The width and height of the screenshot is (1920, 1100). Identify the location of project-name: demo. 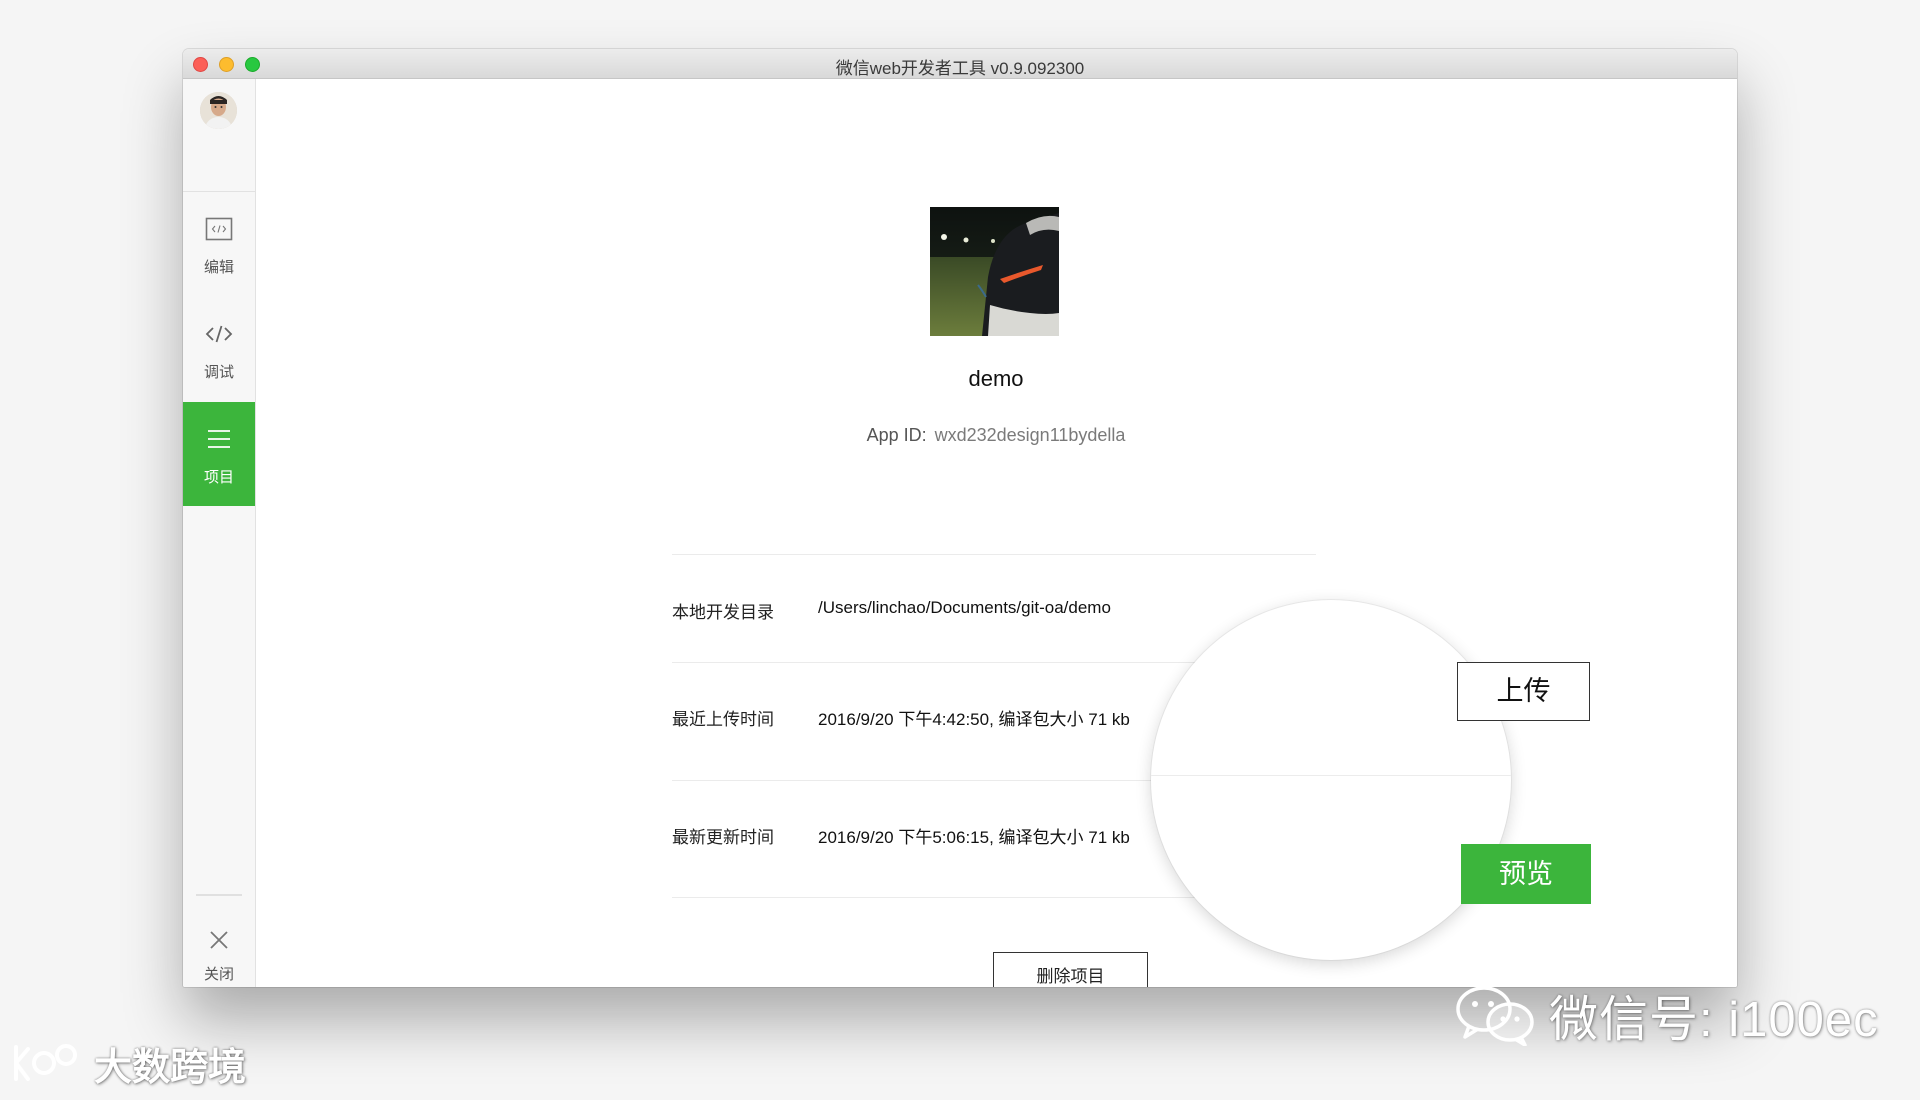
(996, 378).